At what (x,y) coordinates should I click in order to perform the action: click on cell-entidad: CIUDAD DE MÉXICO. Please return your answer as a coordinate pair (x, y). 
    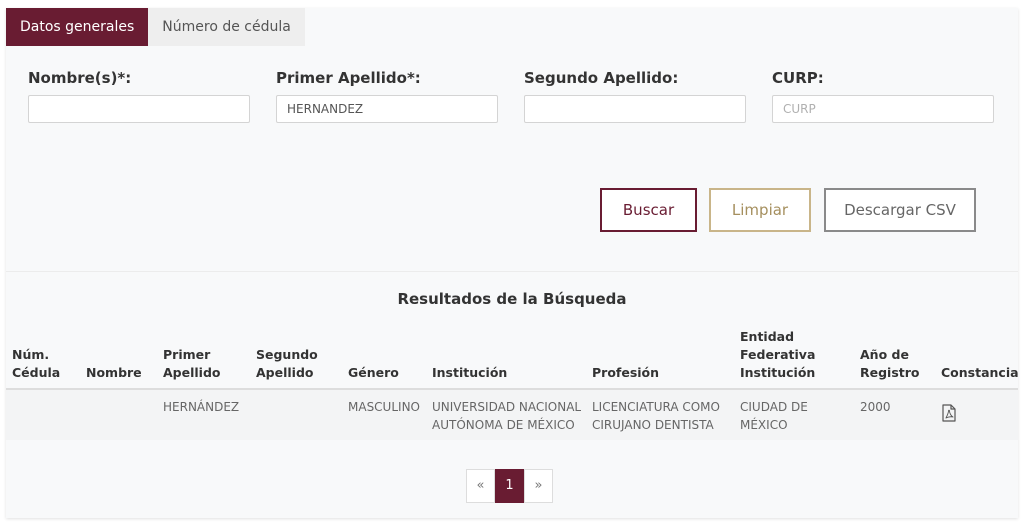
    Looking at the image, I should click on (774, 416).